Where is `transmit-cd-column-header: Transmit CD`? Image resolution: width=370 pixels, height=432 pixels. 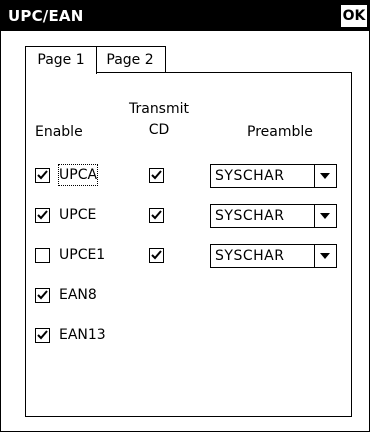
transmit-cd-column-header: Transmit CD is located at coordinates (159, 120).